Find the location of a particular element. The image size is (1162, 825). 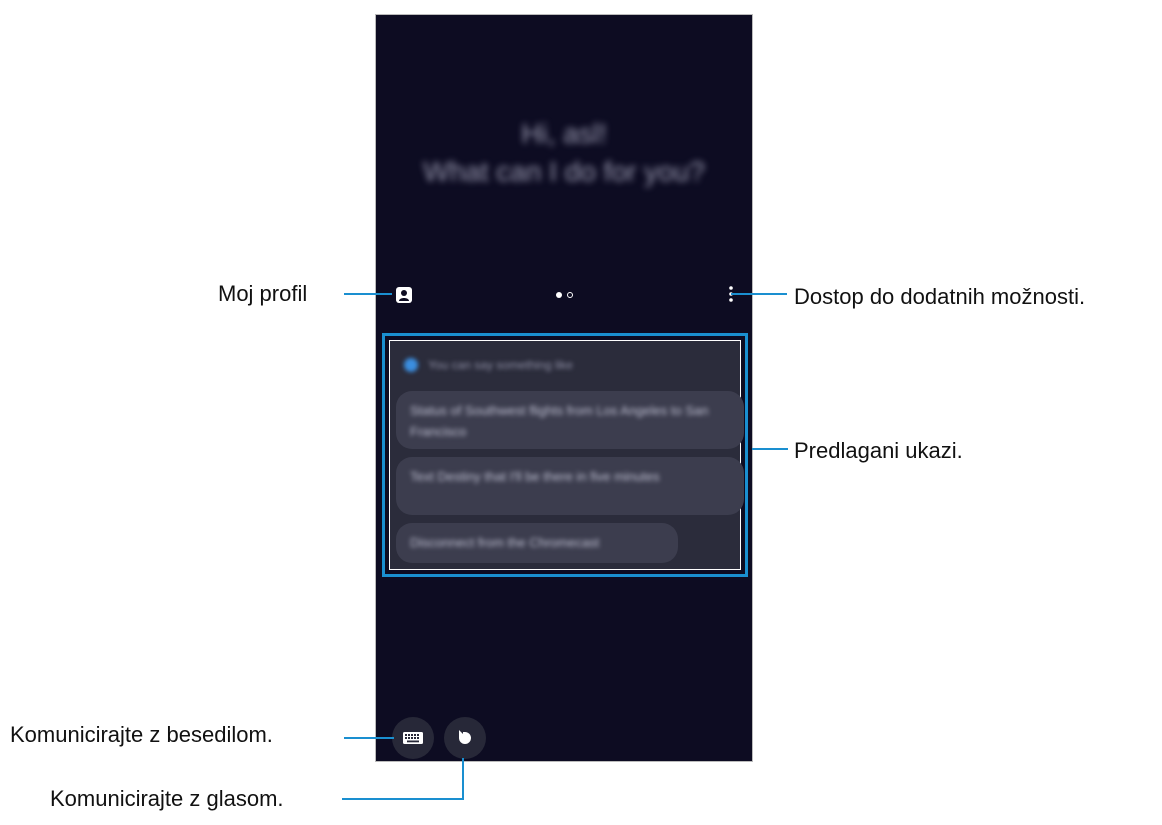

keyboard-button is located at coordinates (413, 738).